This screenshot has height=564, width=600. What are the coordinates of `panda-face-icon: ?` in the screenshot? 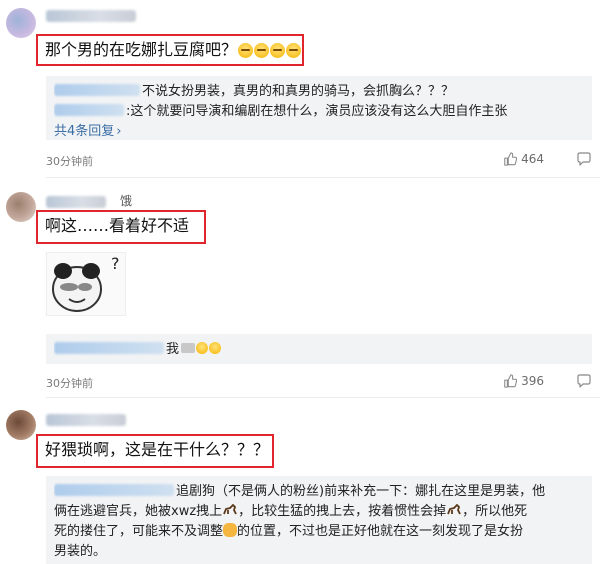 It's located at (86, 283).